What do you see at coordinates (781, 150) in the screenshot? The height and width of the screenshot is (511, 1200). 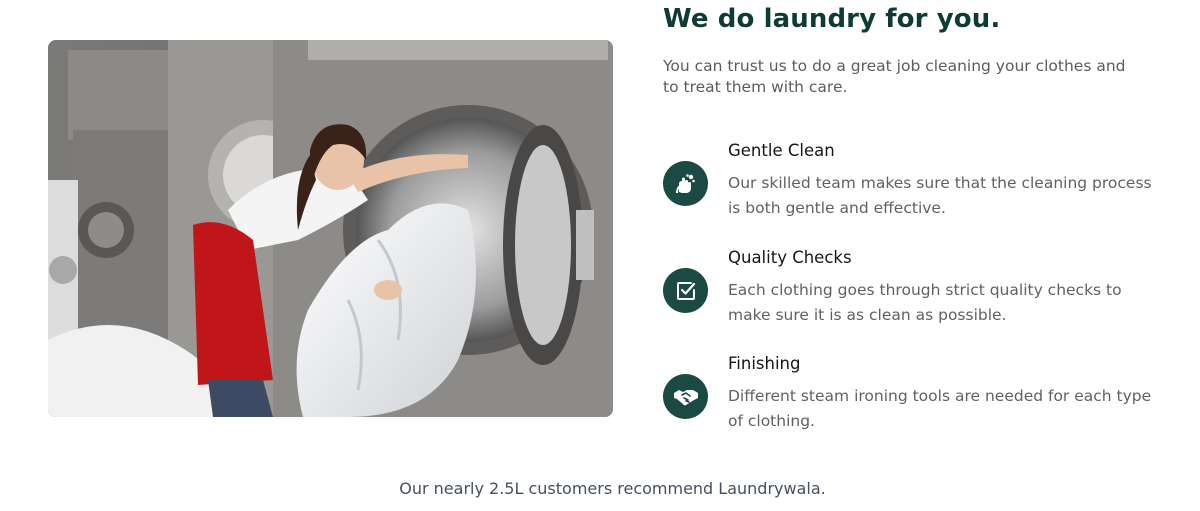 I see `feature-title: Gentle Clean` at bounding box center [781, 150].